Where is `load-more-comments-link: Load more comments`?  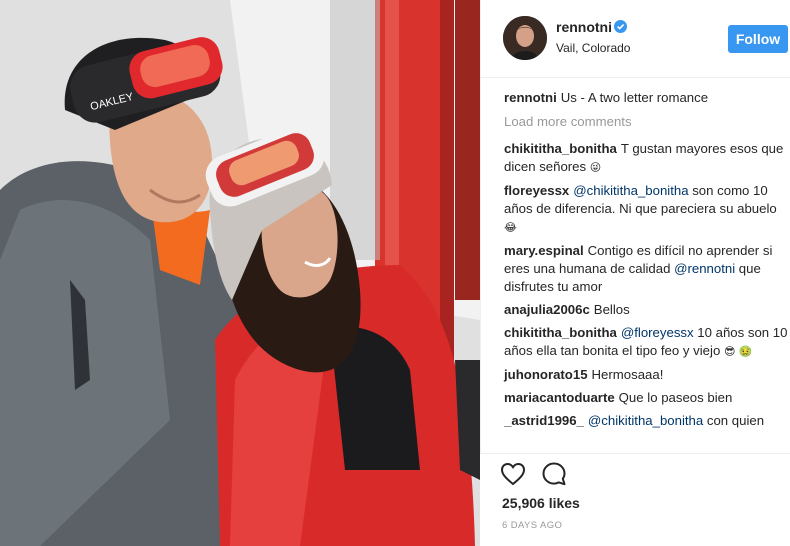 load-more-comments-link: Load more comments is located at coordinates (646, 122).